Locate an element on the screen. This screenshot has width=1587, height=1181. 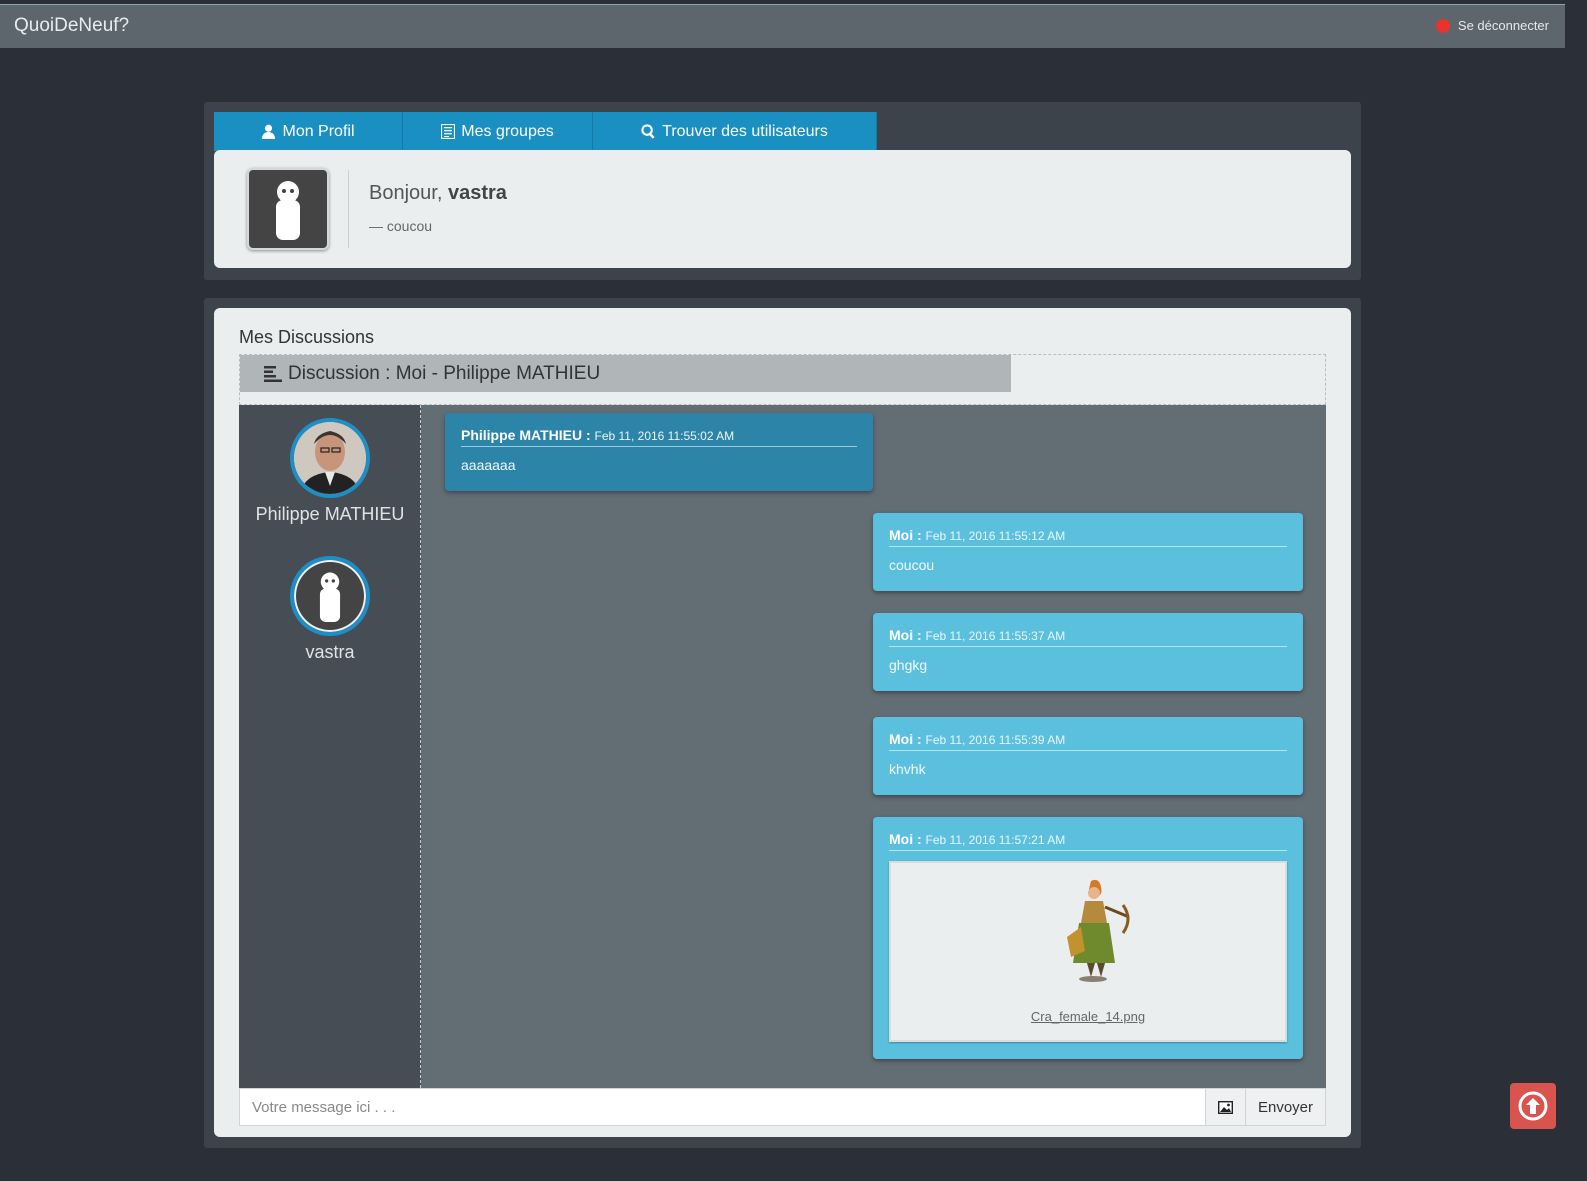
character-image-icon is located at coordinates (1095, 930).